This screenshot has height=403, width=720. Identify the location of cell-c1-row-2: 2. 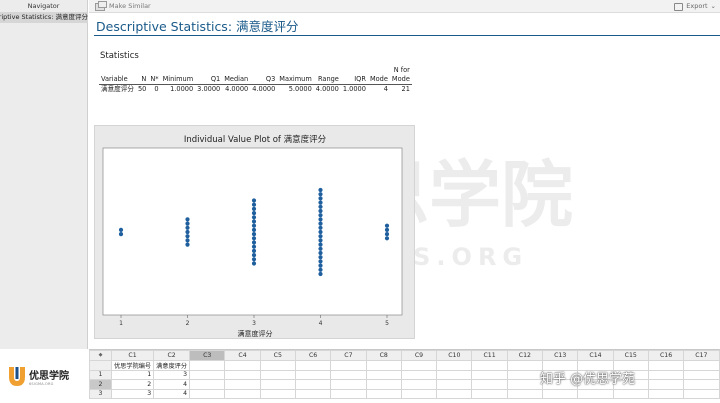
(132, 384).